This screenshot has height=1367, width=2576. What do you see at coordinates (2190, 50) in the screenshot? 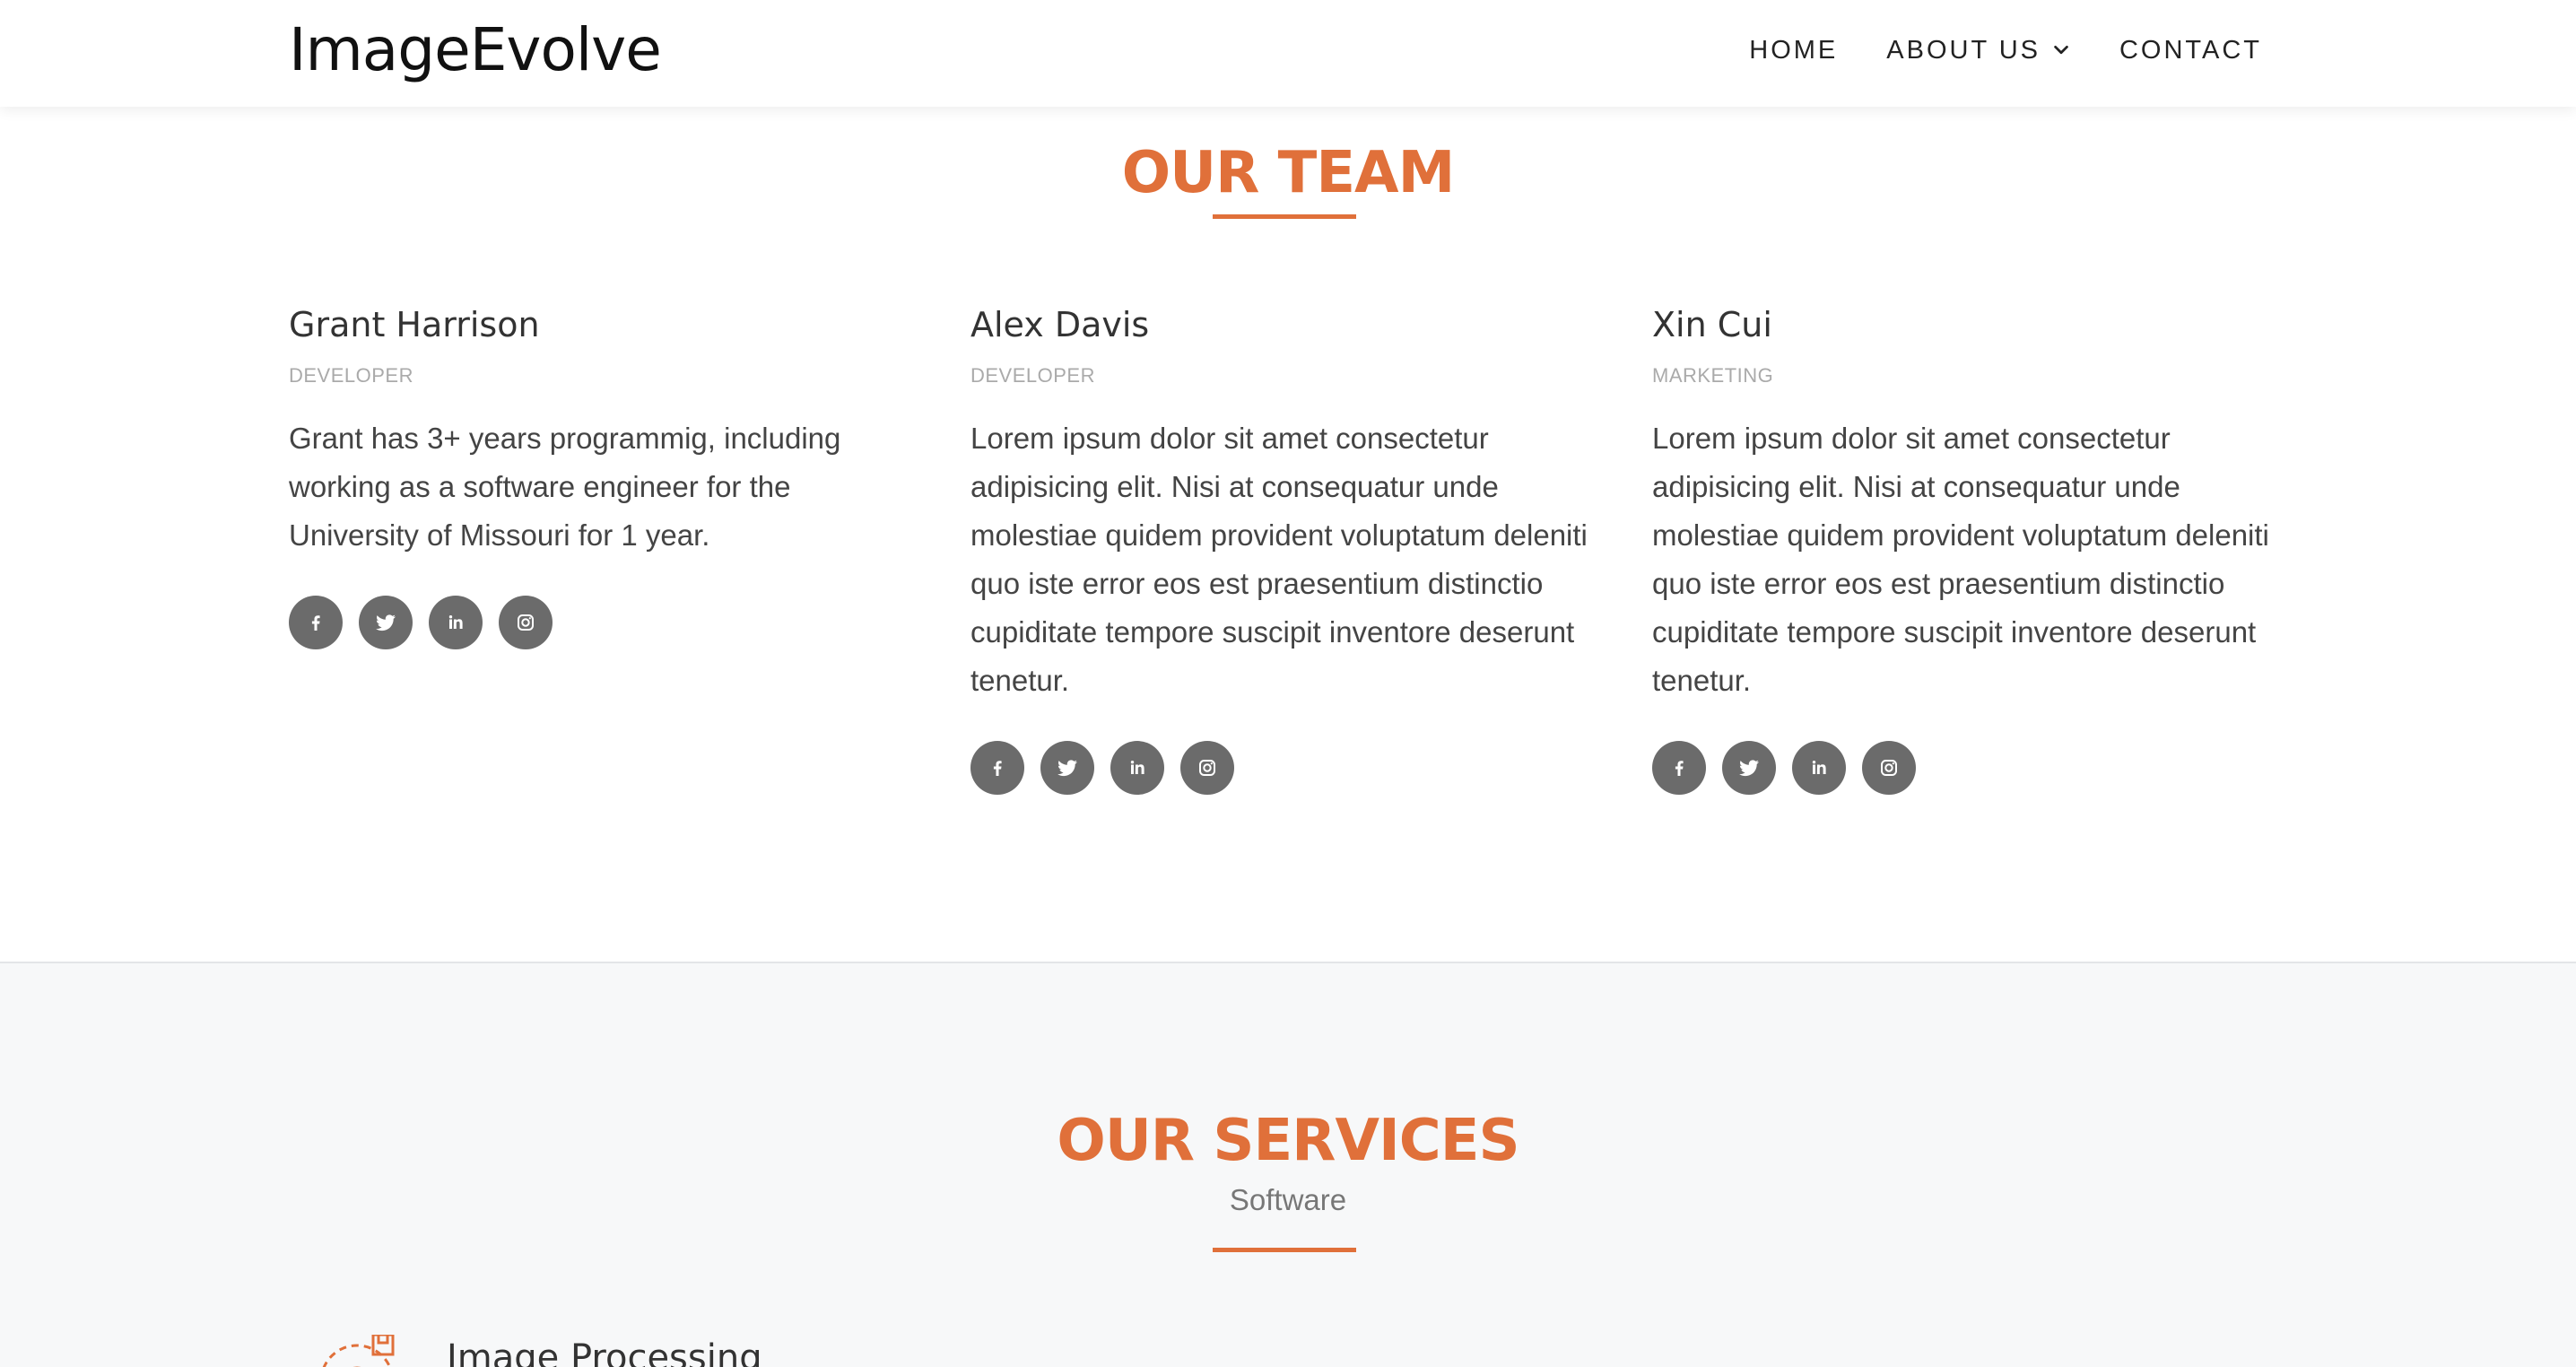
I see `nav-contact-link: CONTACT` at bounding box center [2190, 50].